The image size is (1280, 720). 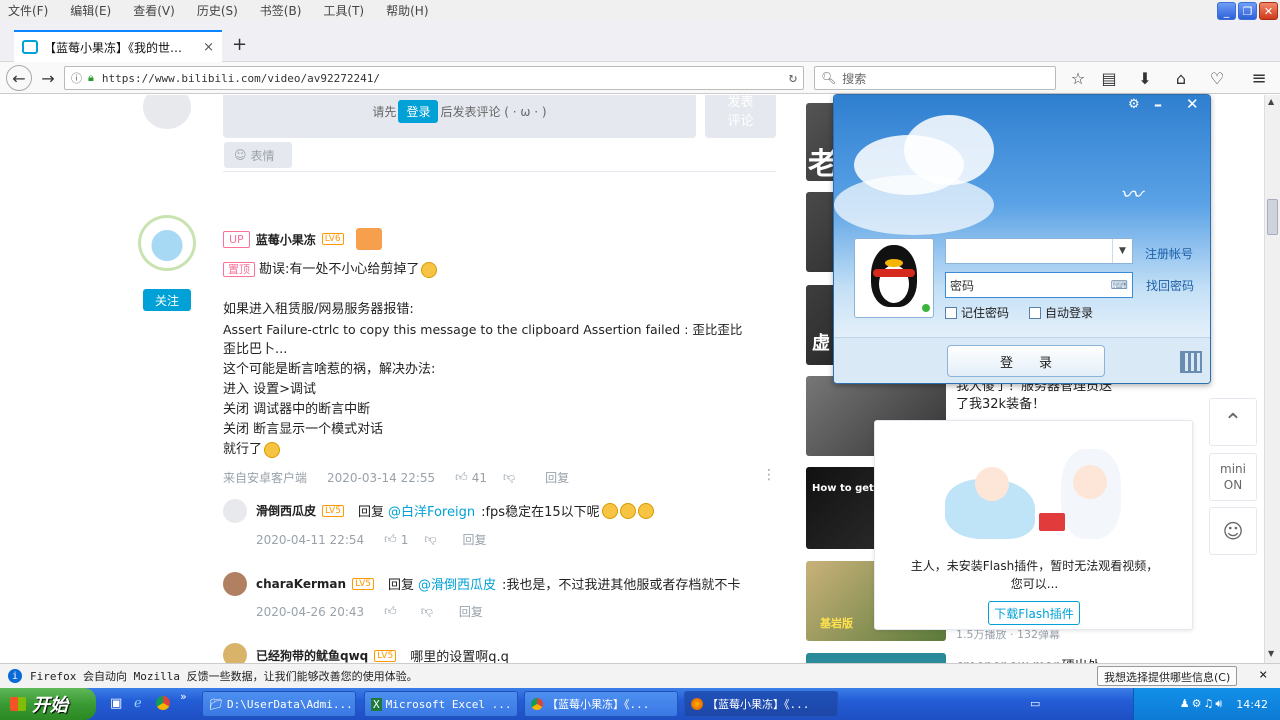 I want to click on hamburger-menu-icon: ≡, so click(x=1259, y=78).